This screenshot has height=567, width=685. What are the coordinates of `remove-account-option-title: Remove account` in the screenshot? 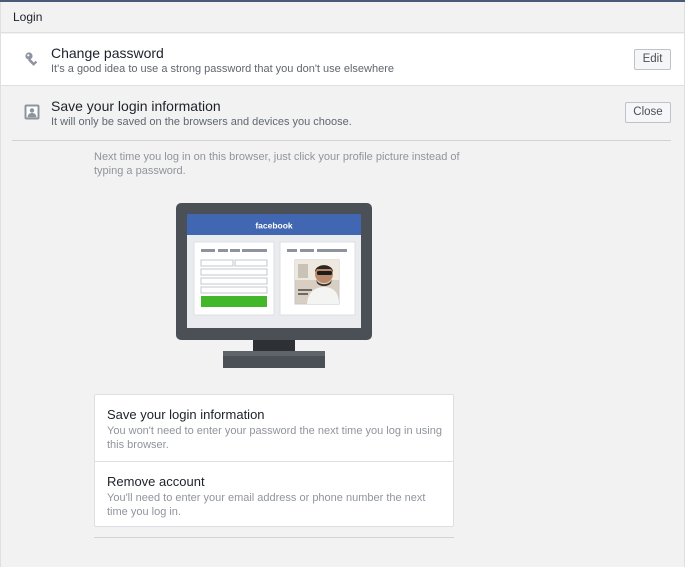 It's located at (156, 481).